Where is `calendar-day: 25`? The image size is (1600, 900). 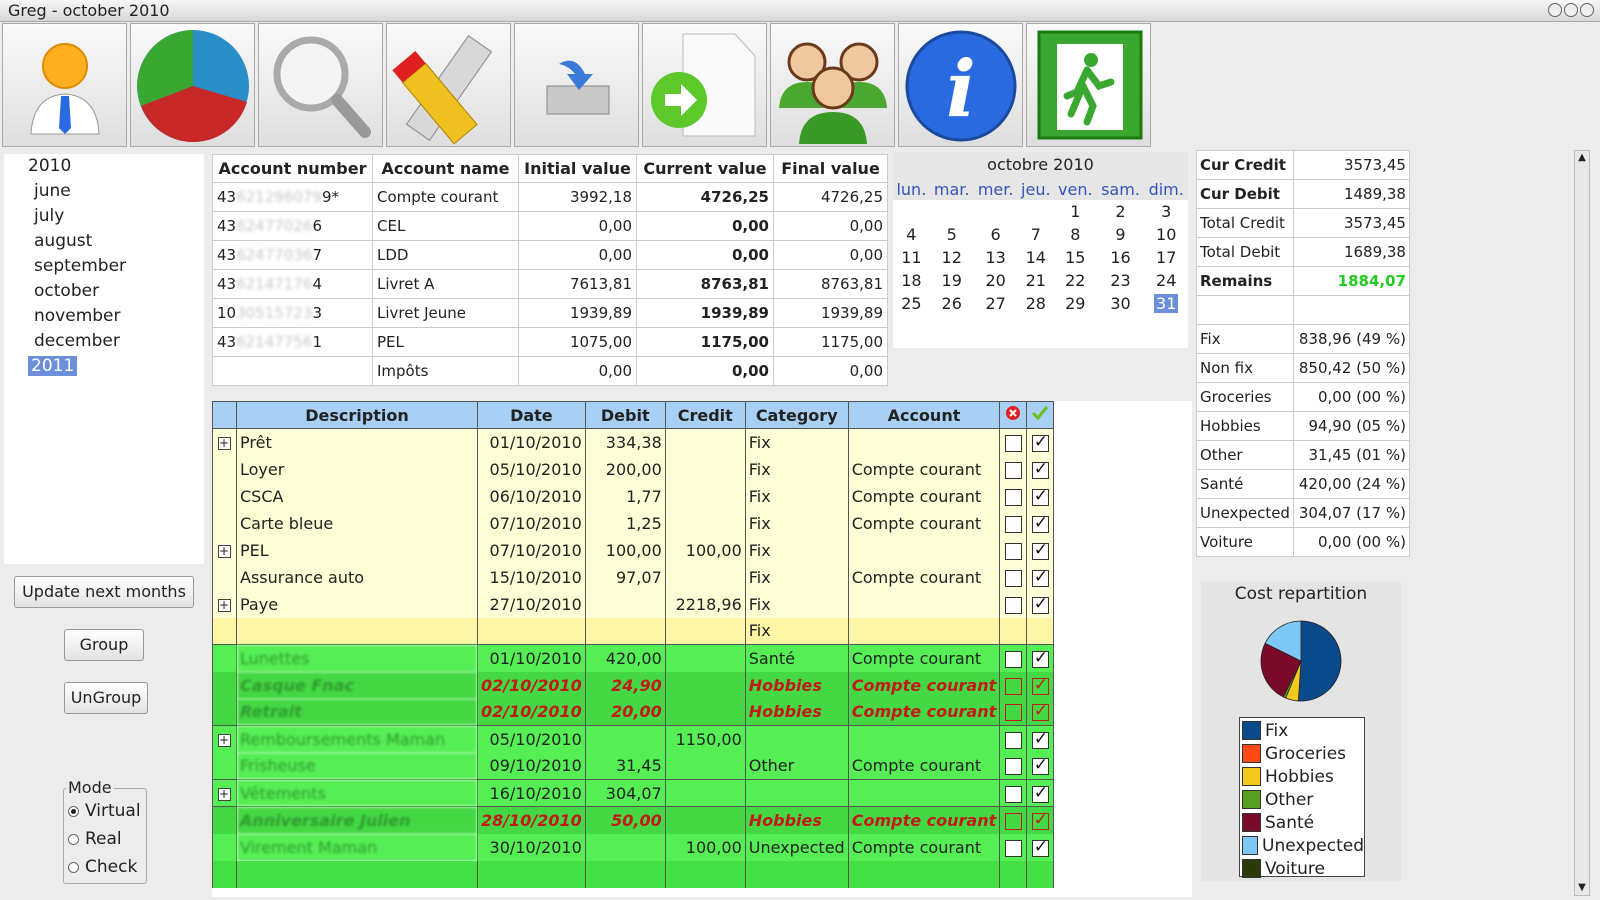 calendar-day: 25 is located at coordinates (911, 303).